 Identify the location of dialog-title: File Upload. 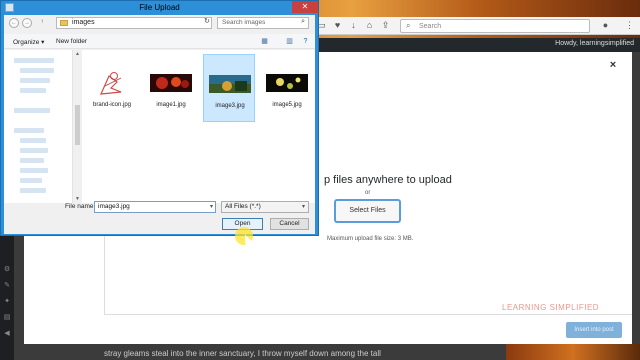
(159, 7).